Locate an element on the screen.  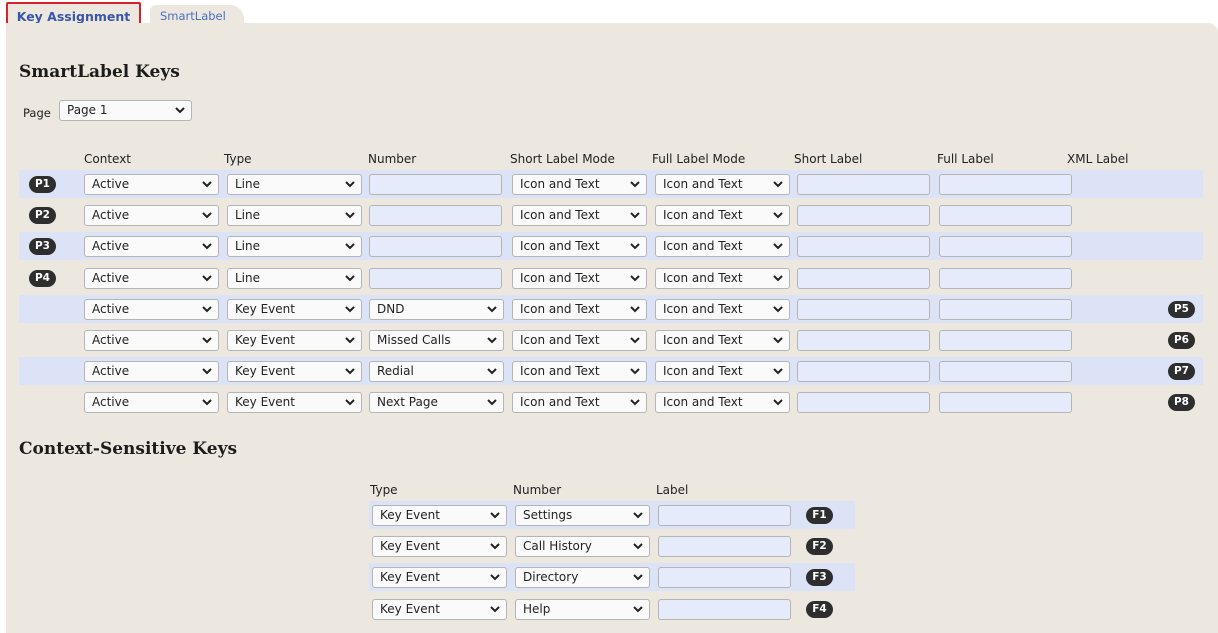
number-select: Redial is located at coordinates (436, 372).